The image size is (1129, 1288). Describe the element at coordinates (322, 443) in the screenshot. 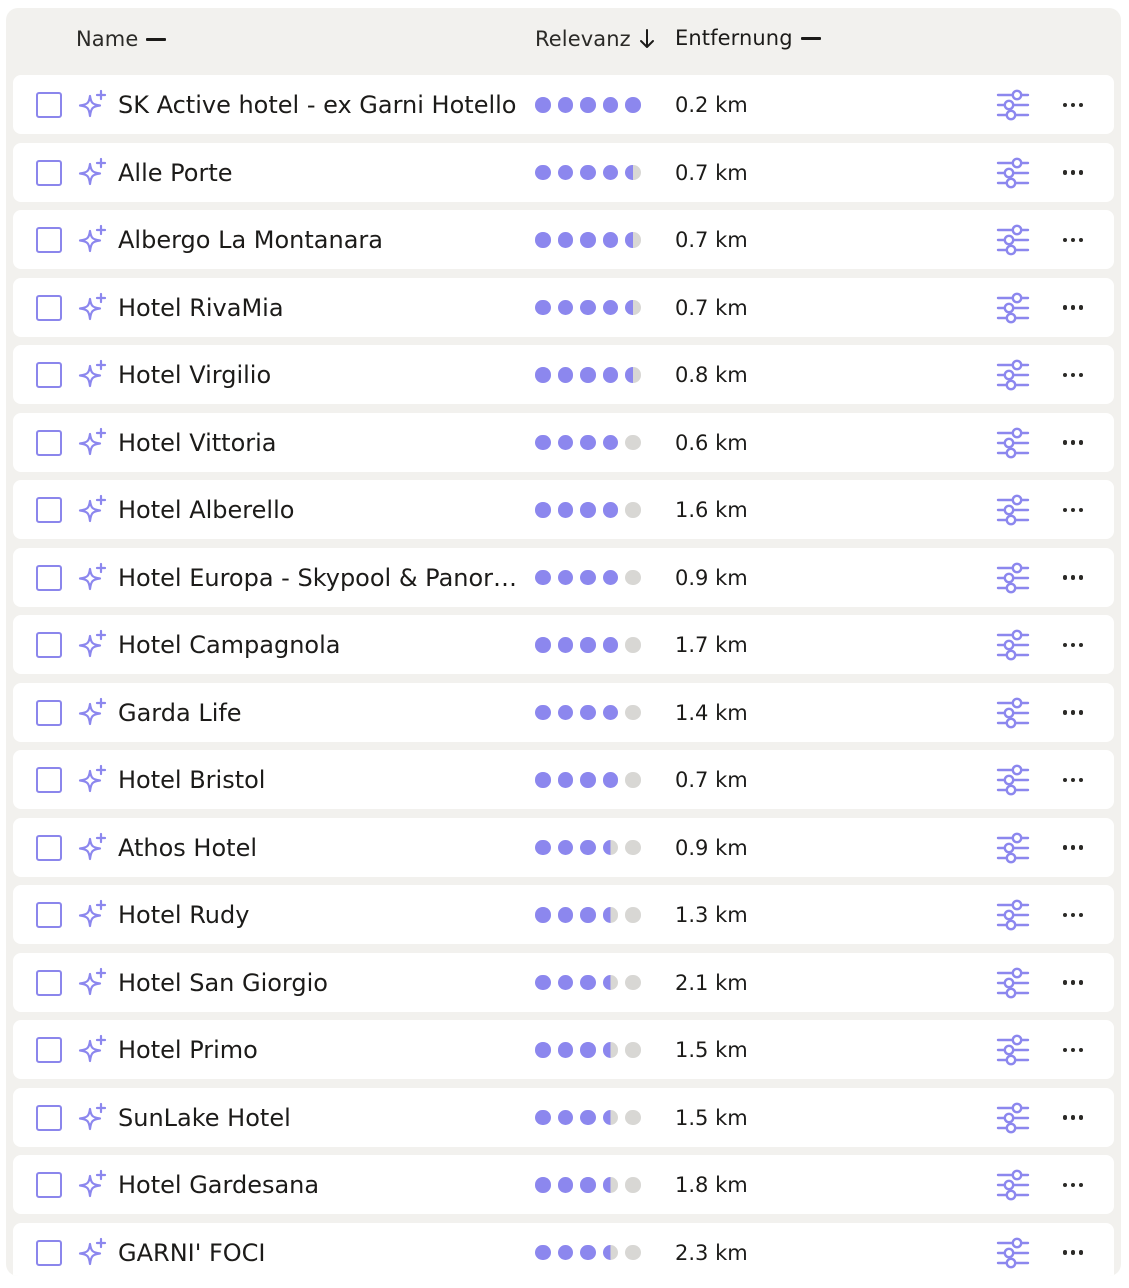

I see `hotel-name: Hotel Vittoria` at that location.